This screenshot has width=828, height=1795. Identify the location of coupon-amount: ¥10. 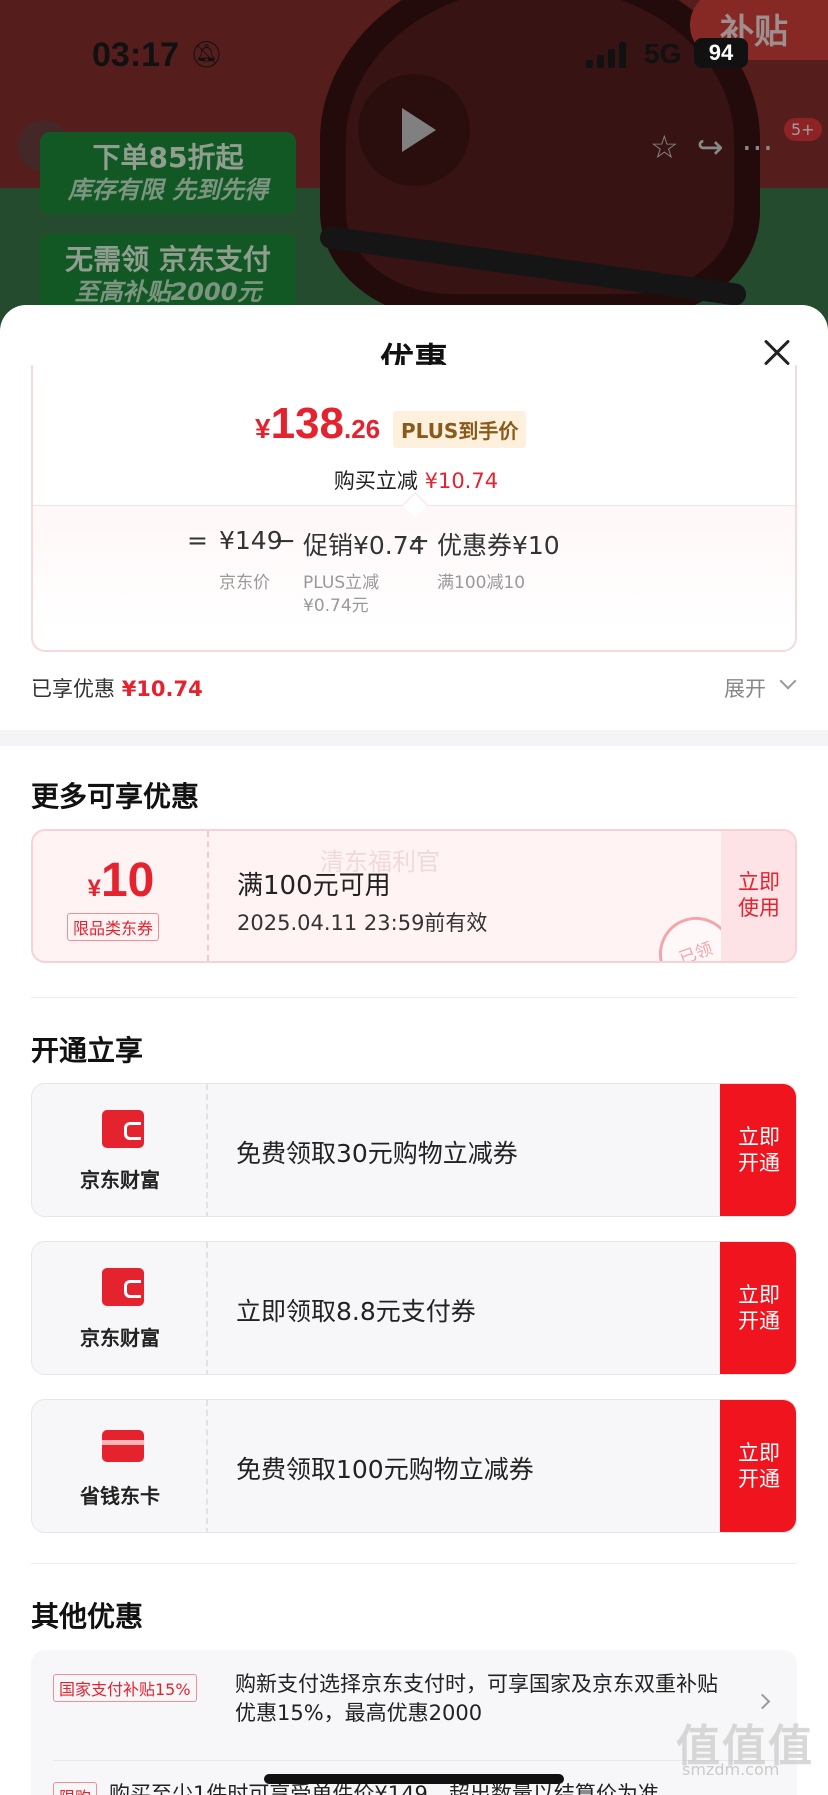
(121, 880).